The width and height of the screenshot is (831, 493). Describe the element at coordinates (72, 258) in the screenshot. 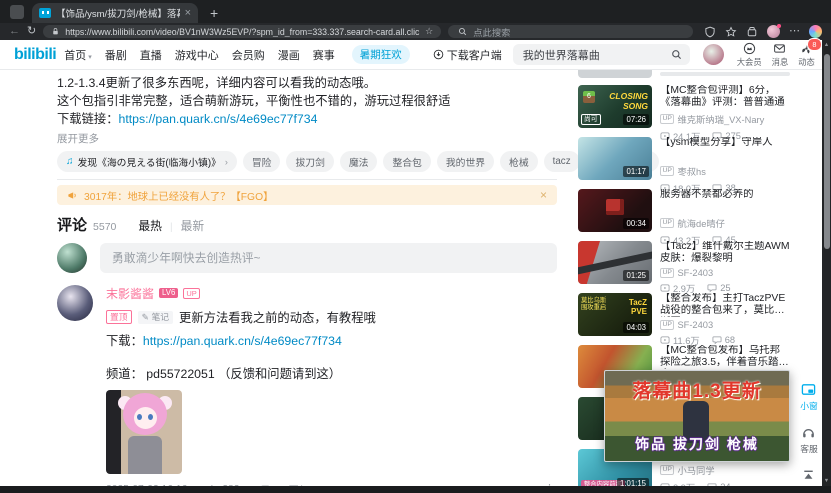

I see `my-avatar` at that location.